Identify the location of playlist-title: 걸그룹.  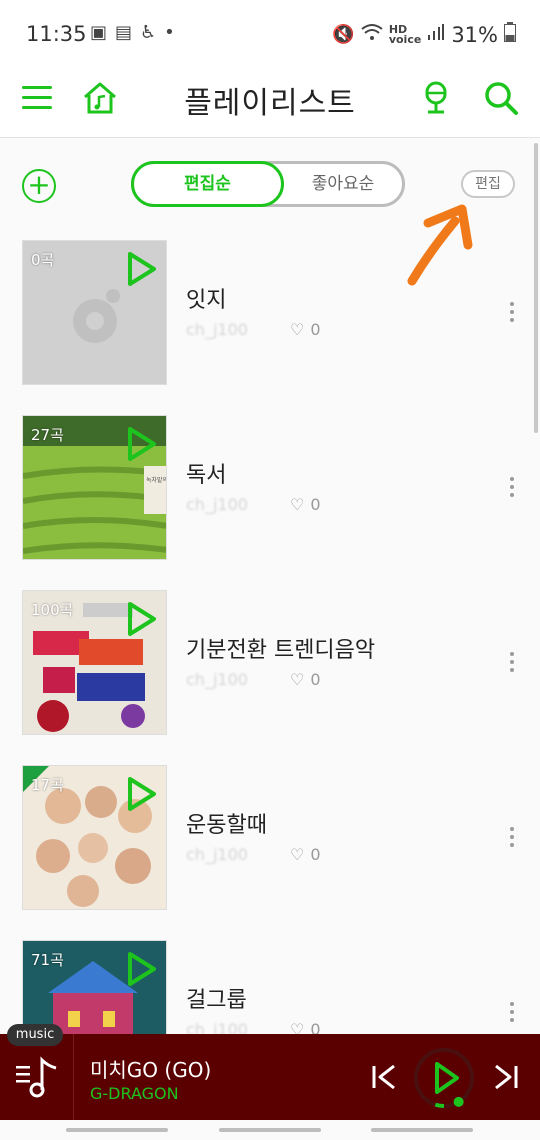
(216, 998).